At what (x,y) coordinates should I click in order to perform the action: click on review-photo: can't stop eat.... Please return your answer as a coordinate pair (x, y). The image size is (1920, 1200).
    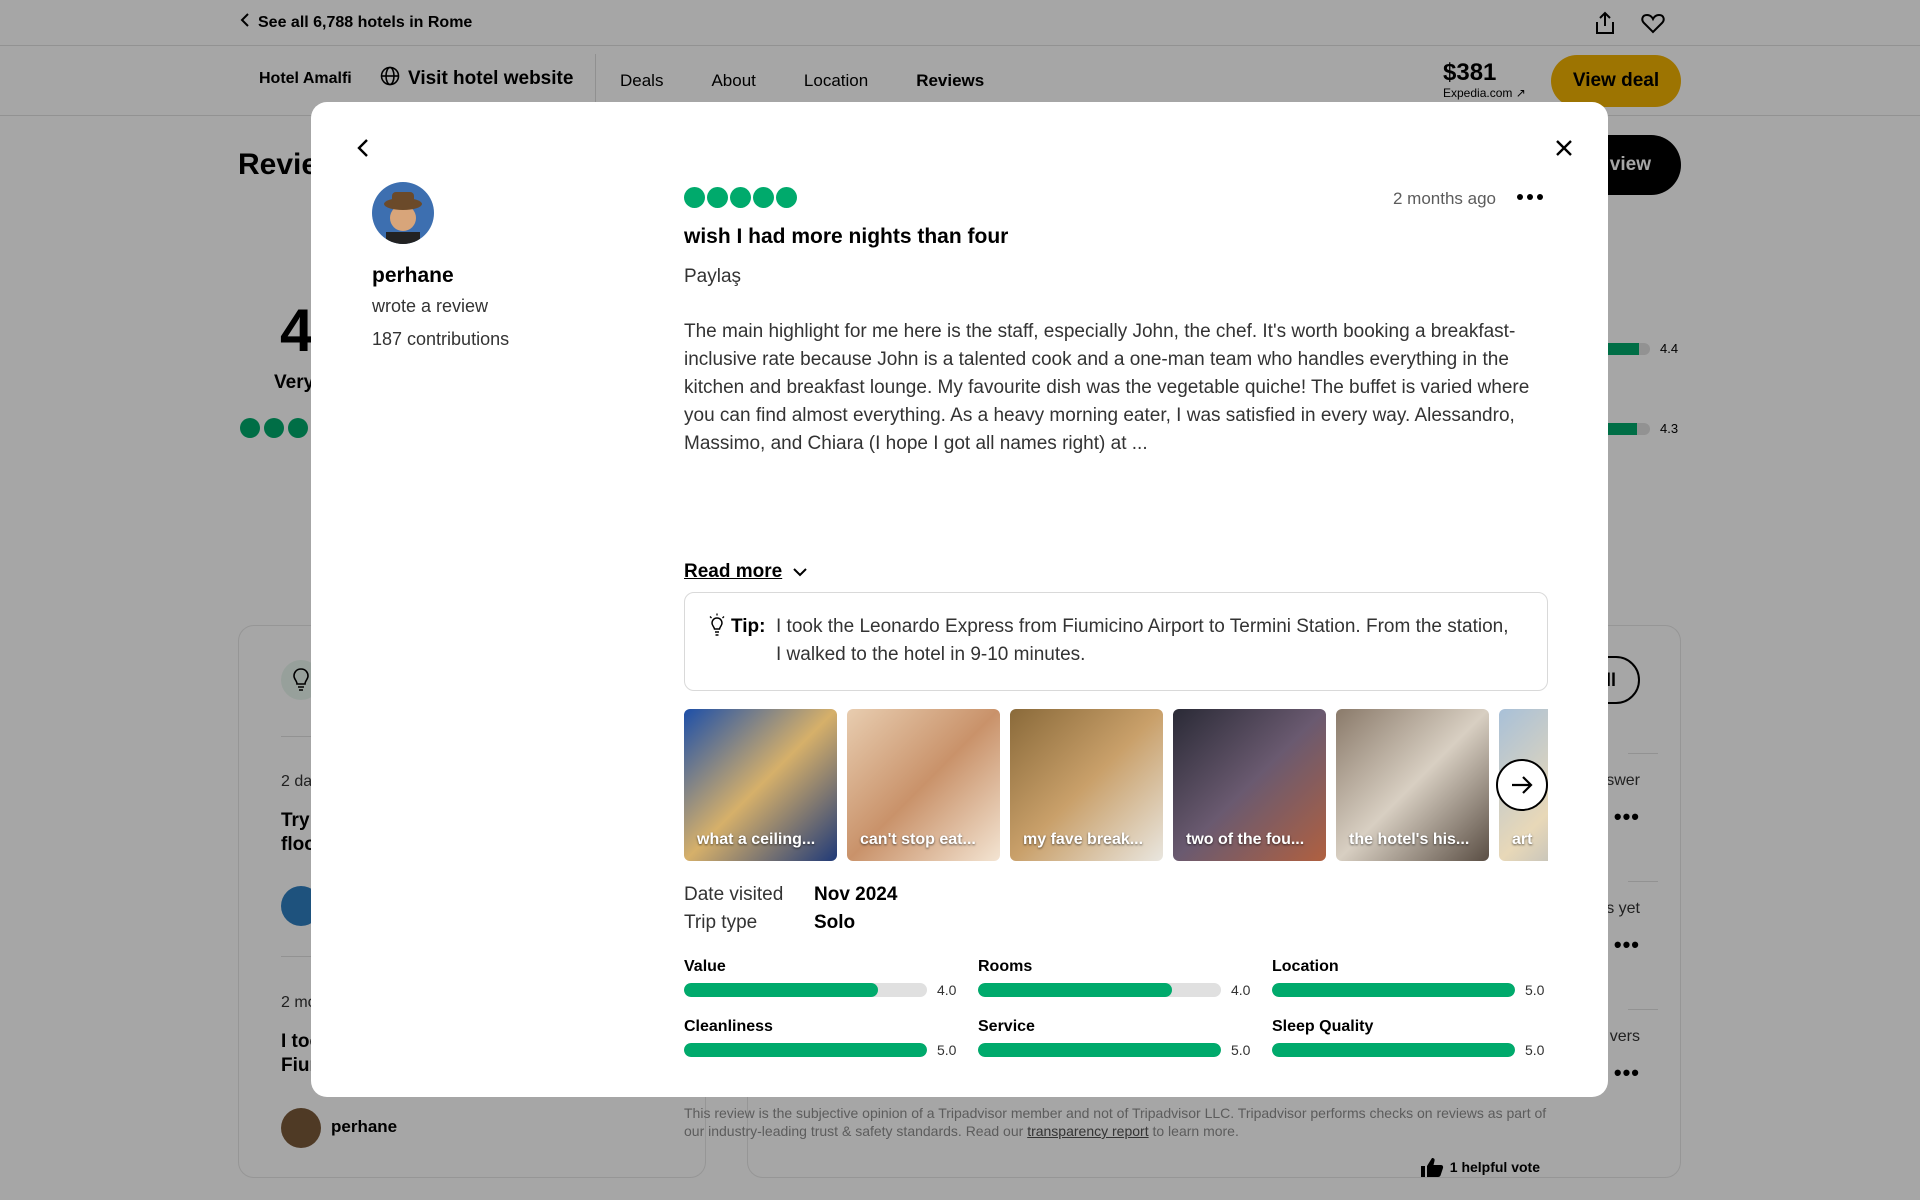
    Looking at the image, I should click on (923, 785).